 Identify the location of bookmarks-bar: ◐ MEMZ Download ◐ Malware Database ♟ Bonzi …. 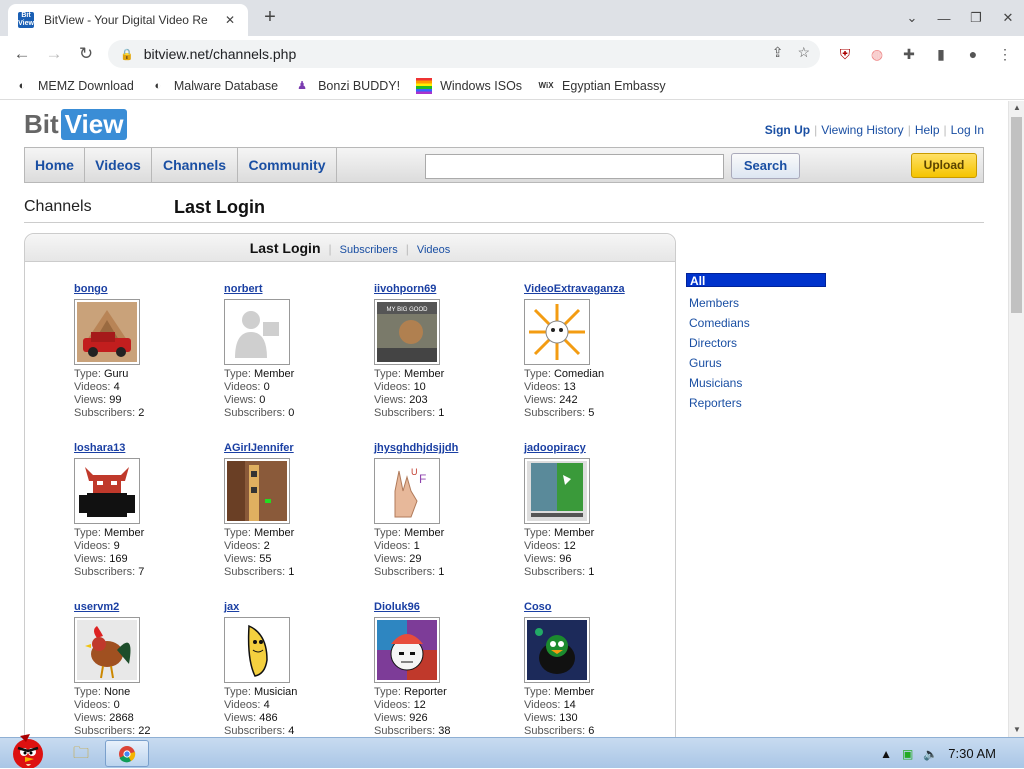
(512, 86).